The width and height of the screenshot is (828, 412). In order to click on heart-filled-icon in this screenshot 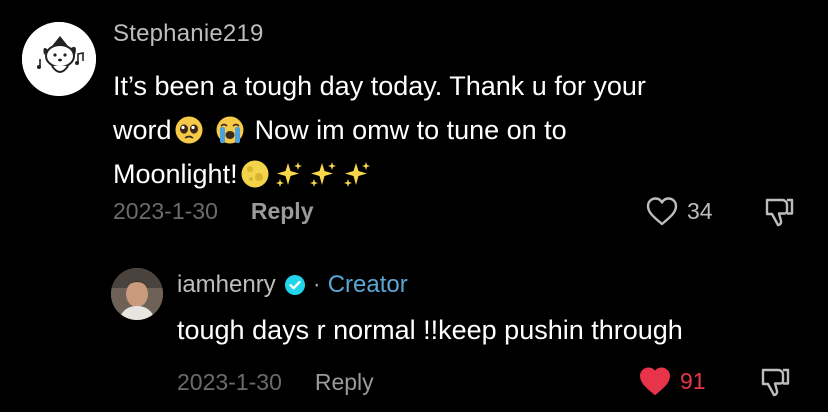, I will do `click(655, 381)`.